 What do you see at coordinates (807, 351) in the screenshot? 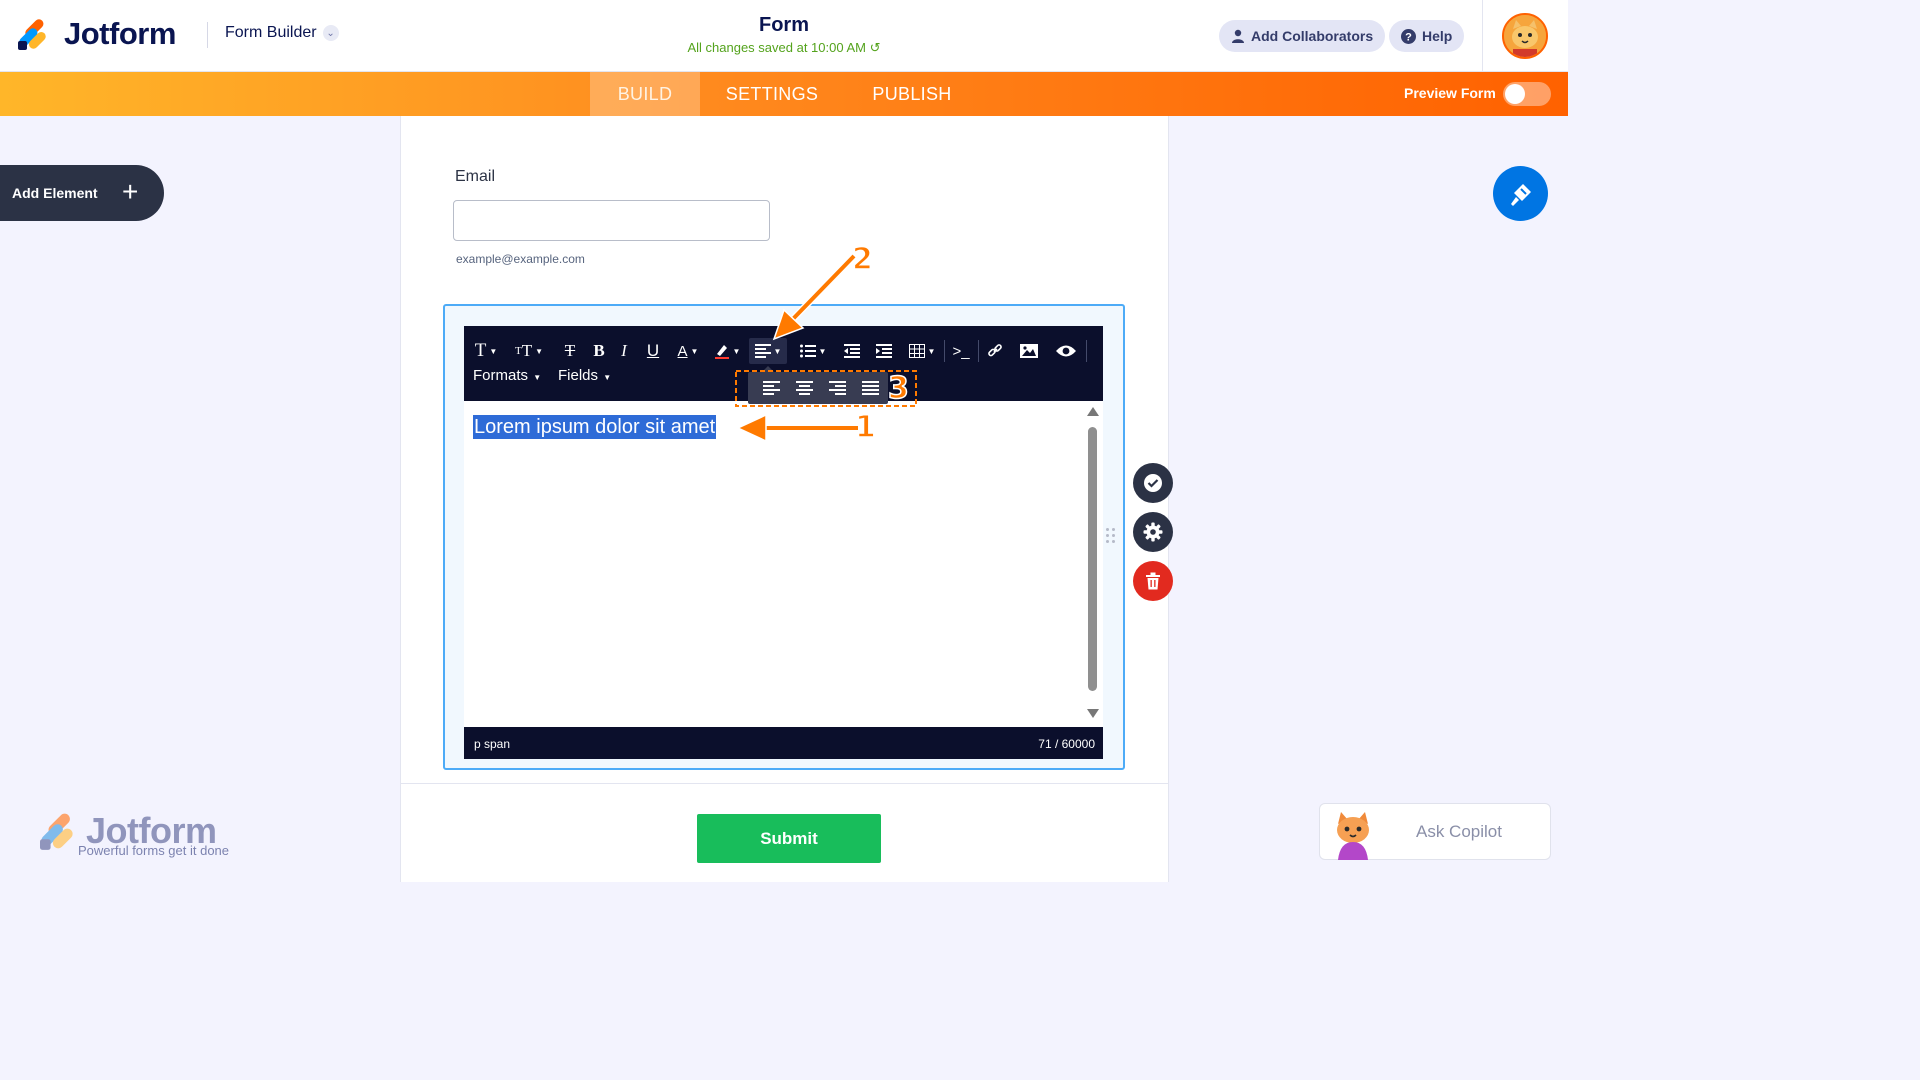
I see `list-icon` at bounding box center [807, 351].